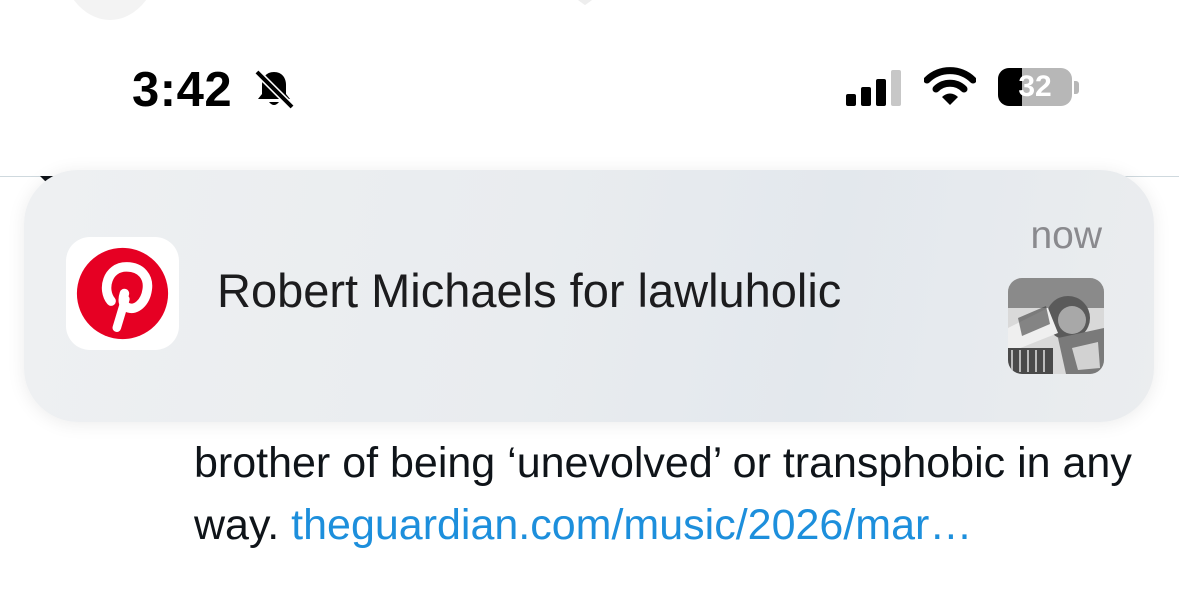  I want to click on thumbnail-photo, so click(1056, 326).